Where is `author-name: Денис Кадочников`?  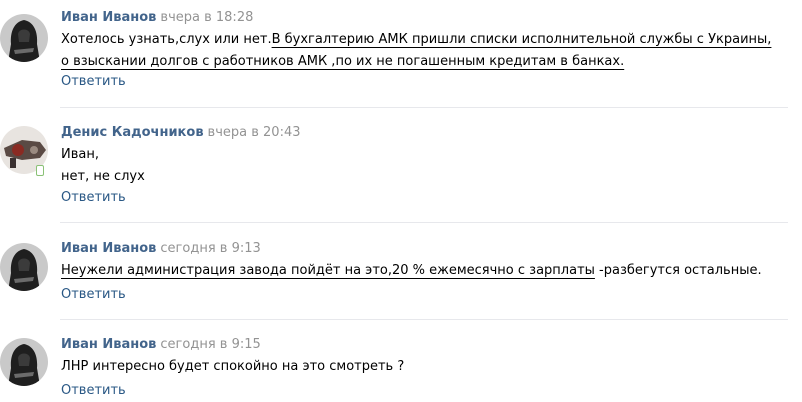 author-name: Денис Кадочников is located at coordinates (132, 132).